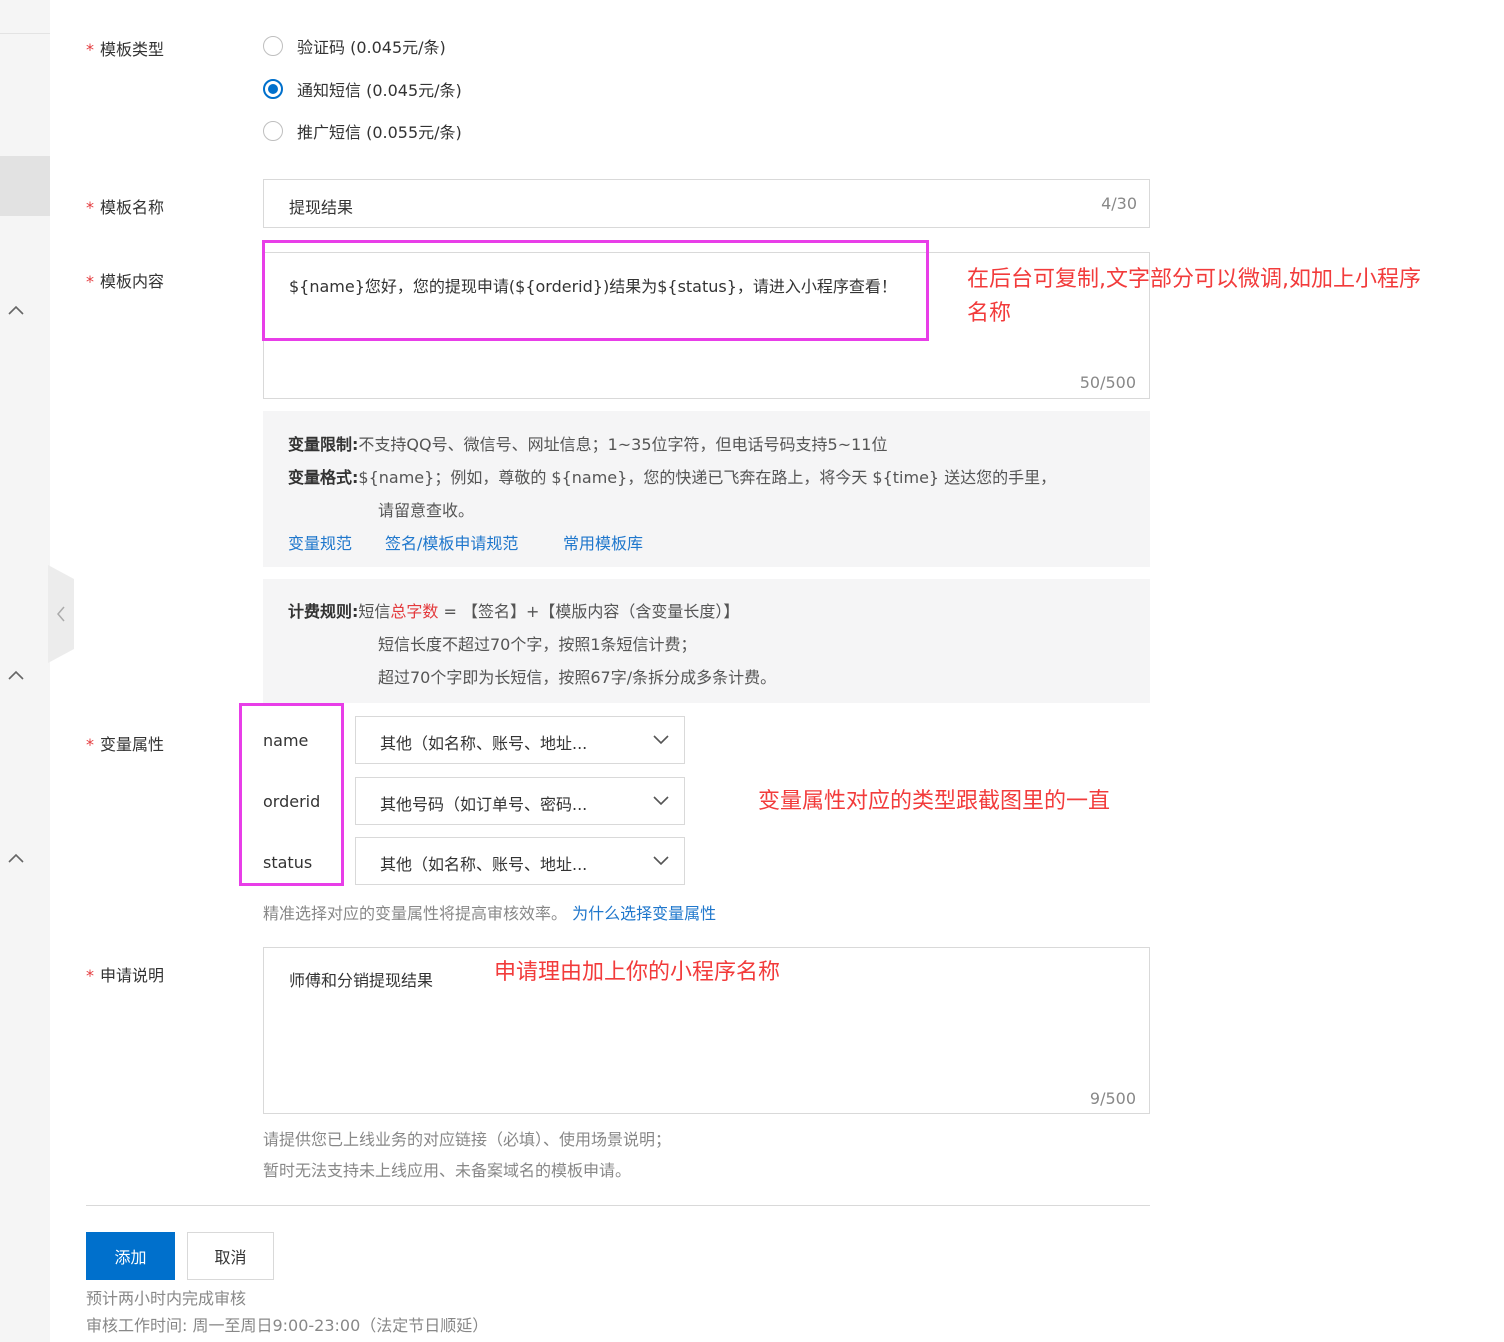  What do you see at coordinates (934, 801) in the screenshot?
I see `annotation-variable-note: 变量属性对应的类型跟截图里的一直` at bounding box center [934, 801].